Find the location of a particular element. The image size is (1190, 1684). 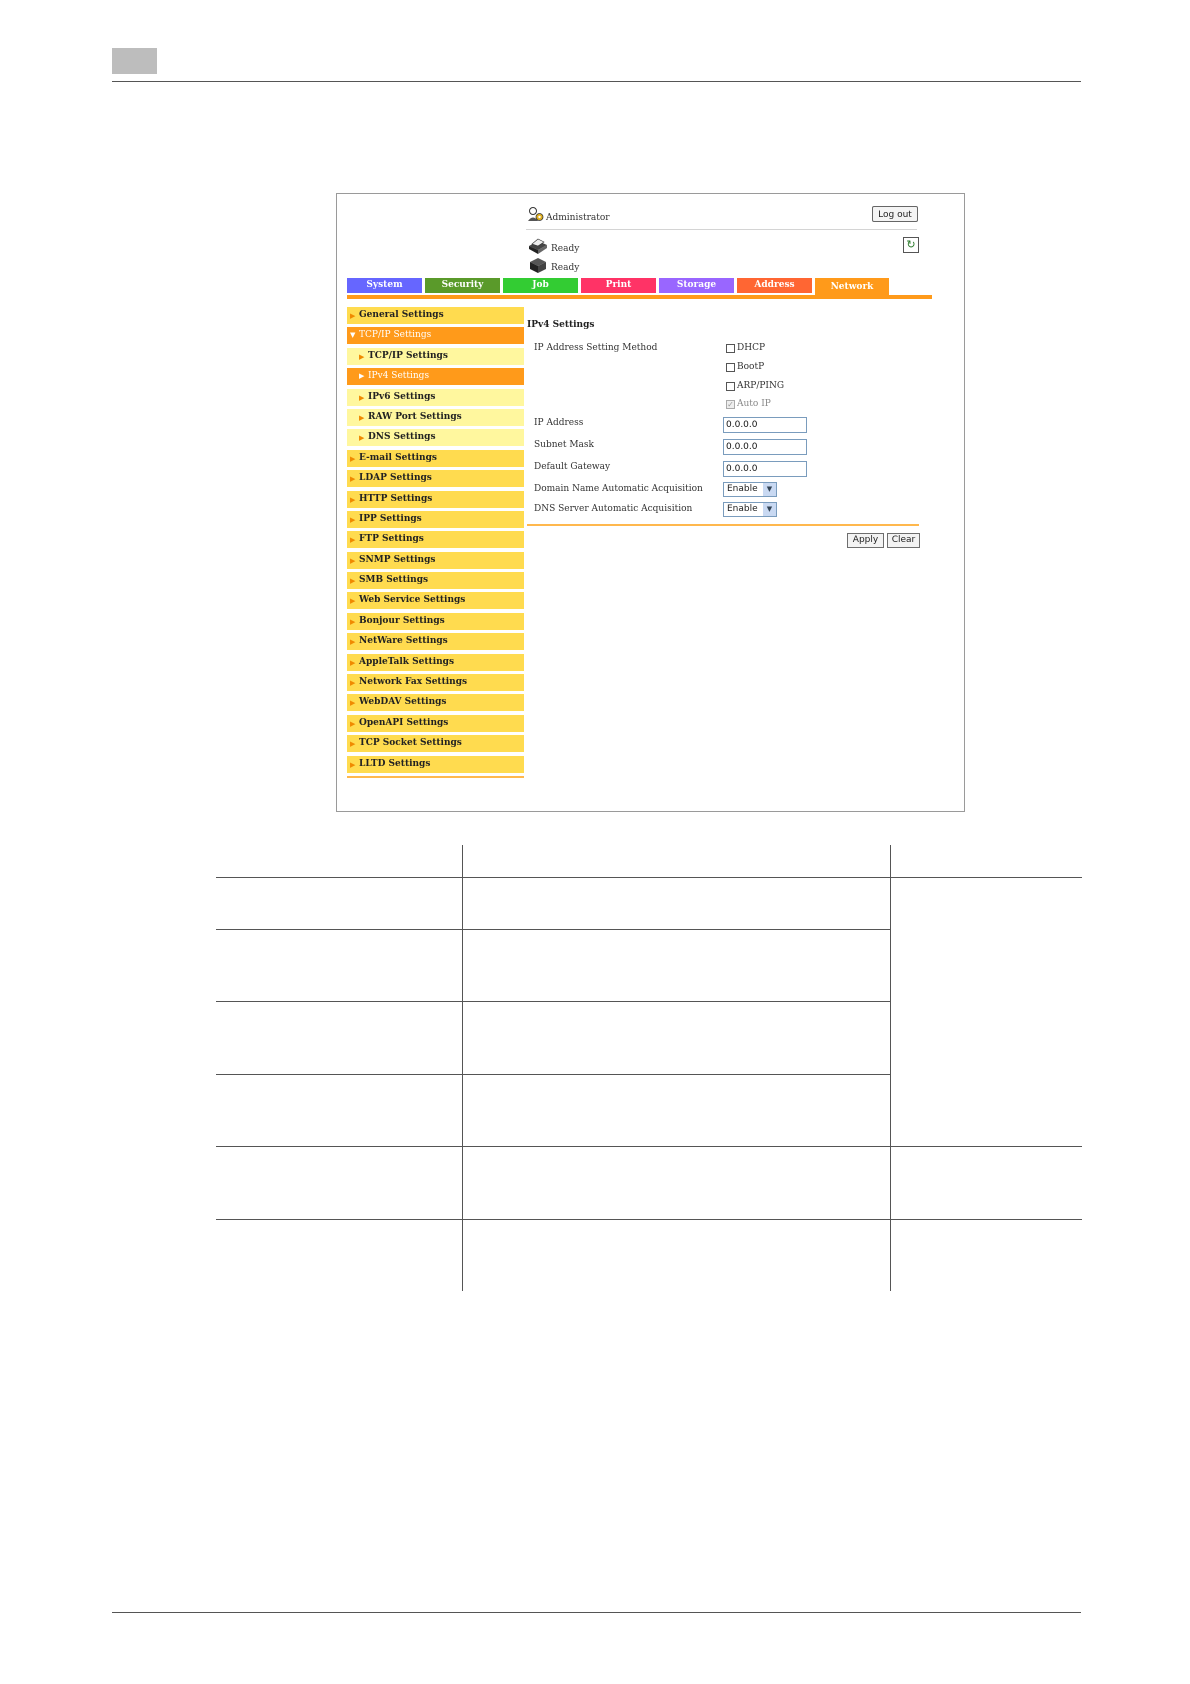

dhcp-checkbox: DHCP is located at coordinates (745, 348).